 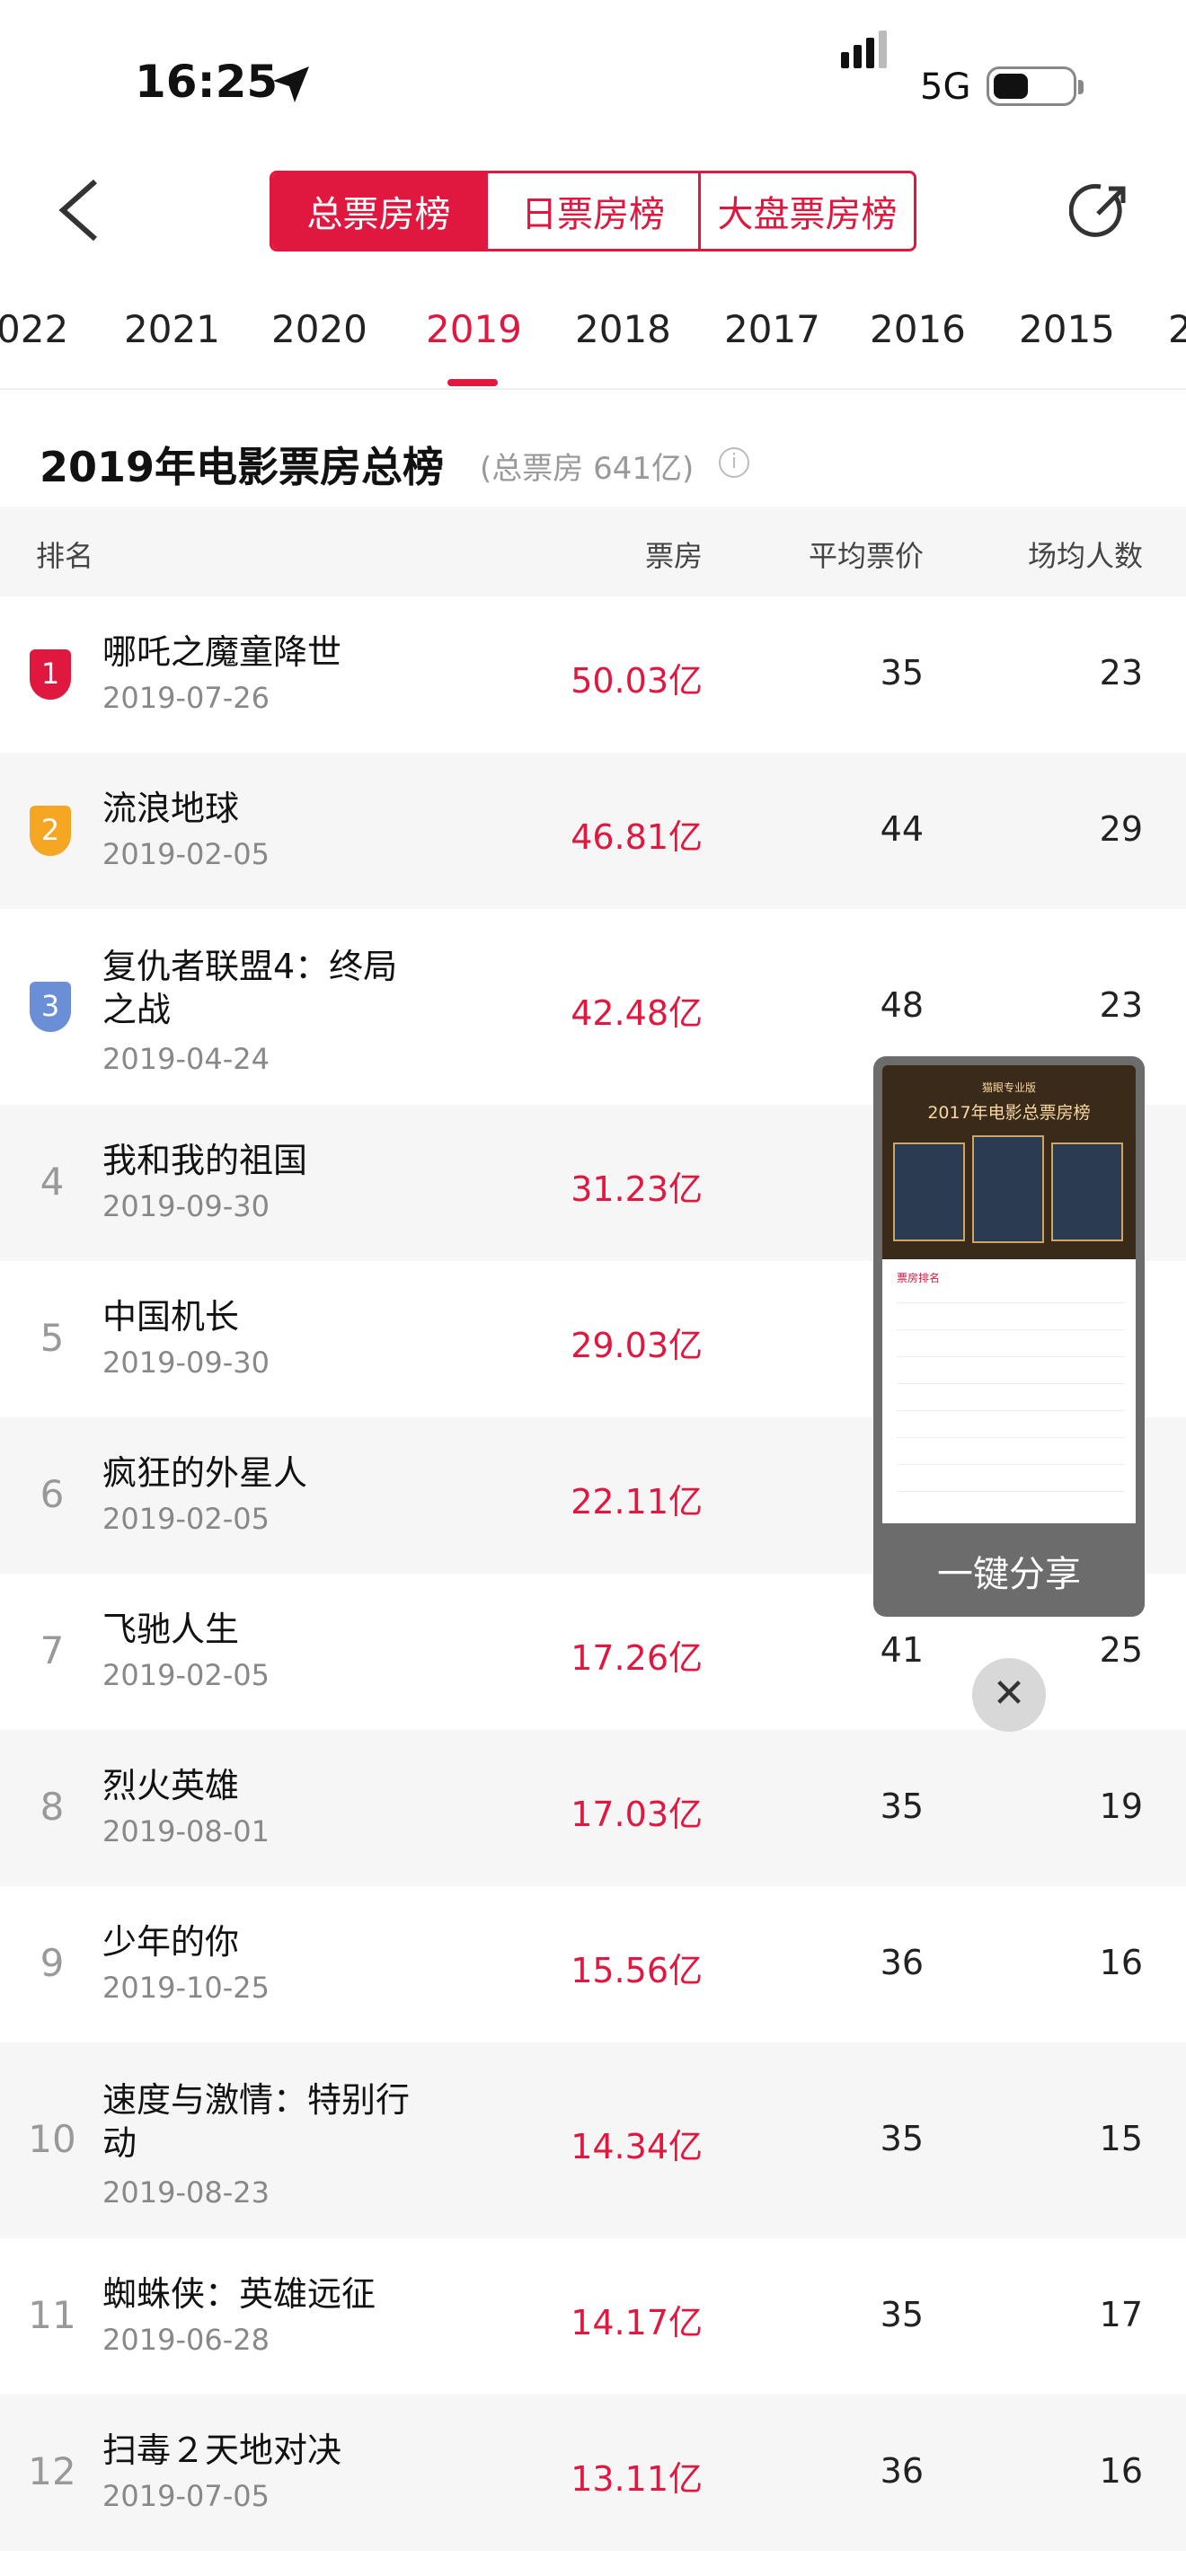 What do you see at coordinates (186, 698) in the screenshot?
I see `release-date: 2019-07-26` at bounding box center [186, 698].